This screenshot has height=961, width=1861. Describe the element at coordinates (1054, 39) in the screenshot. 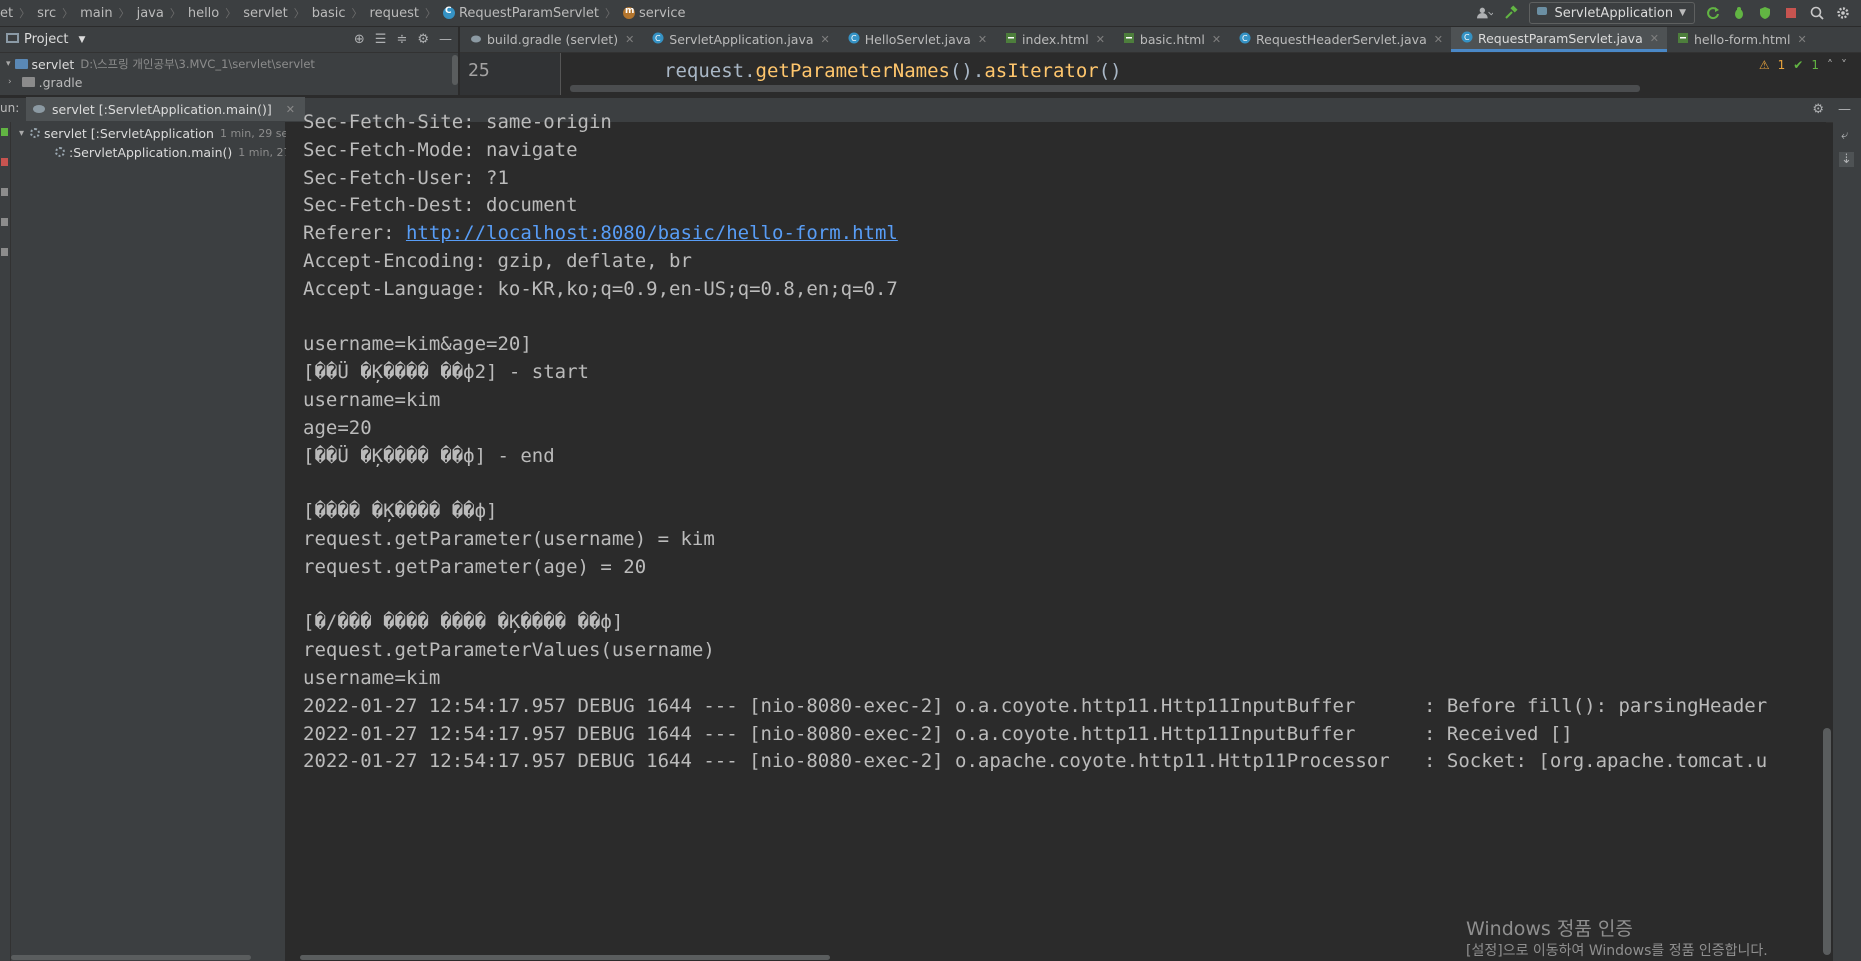

I see `editor-tab: index.html ✕` at that location.